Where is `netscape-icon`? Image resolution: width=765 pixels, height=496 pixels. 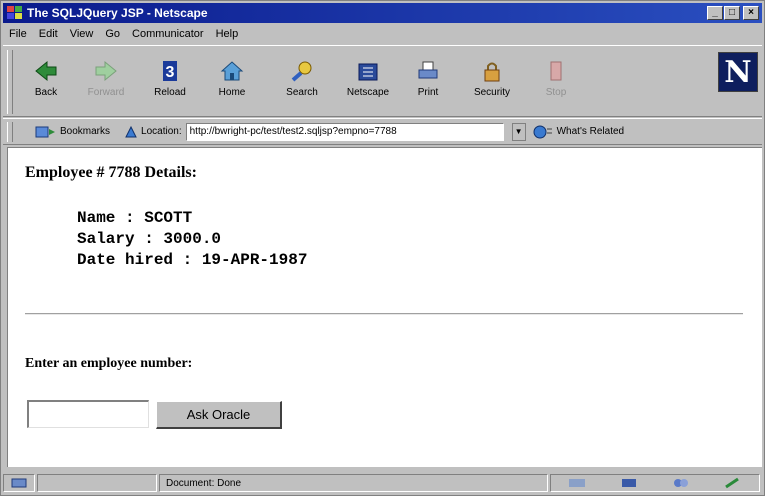
netscape-icon is located at coordinates (368, 71).